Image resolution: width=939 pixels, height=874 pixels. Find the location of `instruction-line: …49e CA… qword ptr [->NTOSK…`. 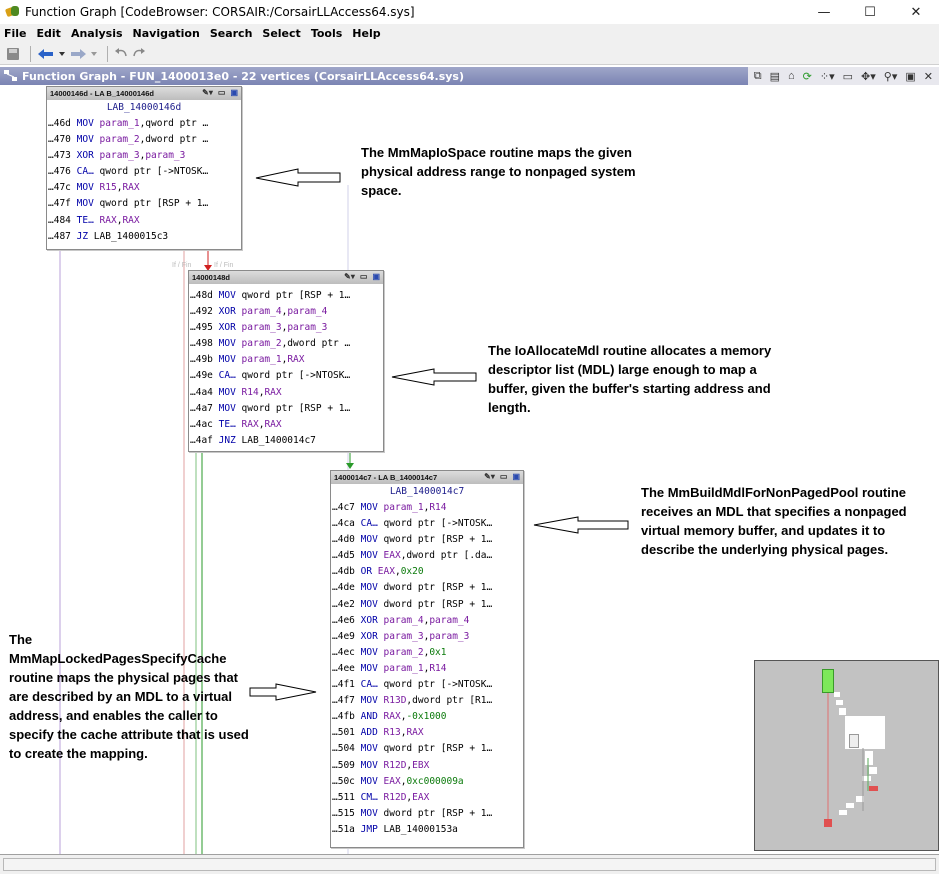

instruction-line: …49e CA… qword ptr [->NTOSK… is located at coordinates (286, 376).